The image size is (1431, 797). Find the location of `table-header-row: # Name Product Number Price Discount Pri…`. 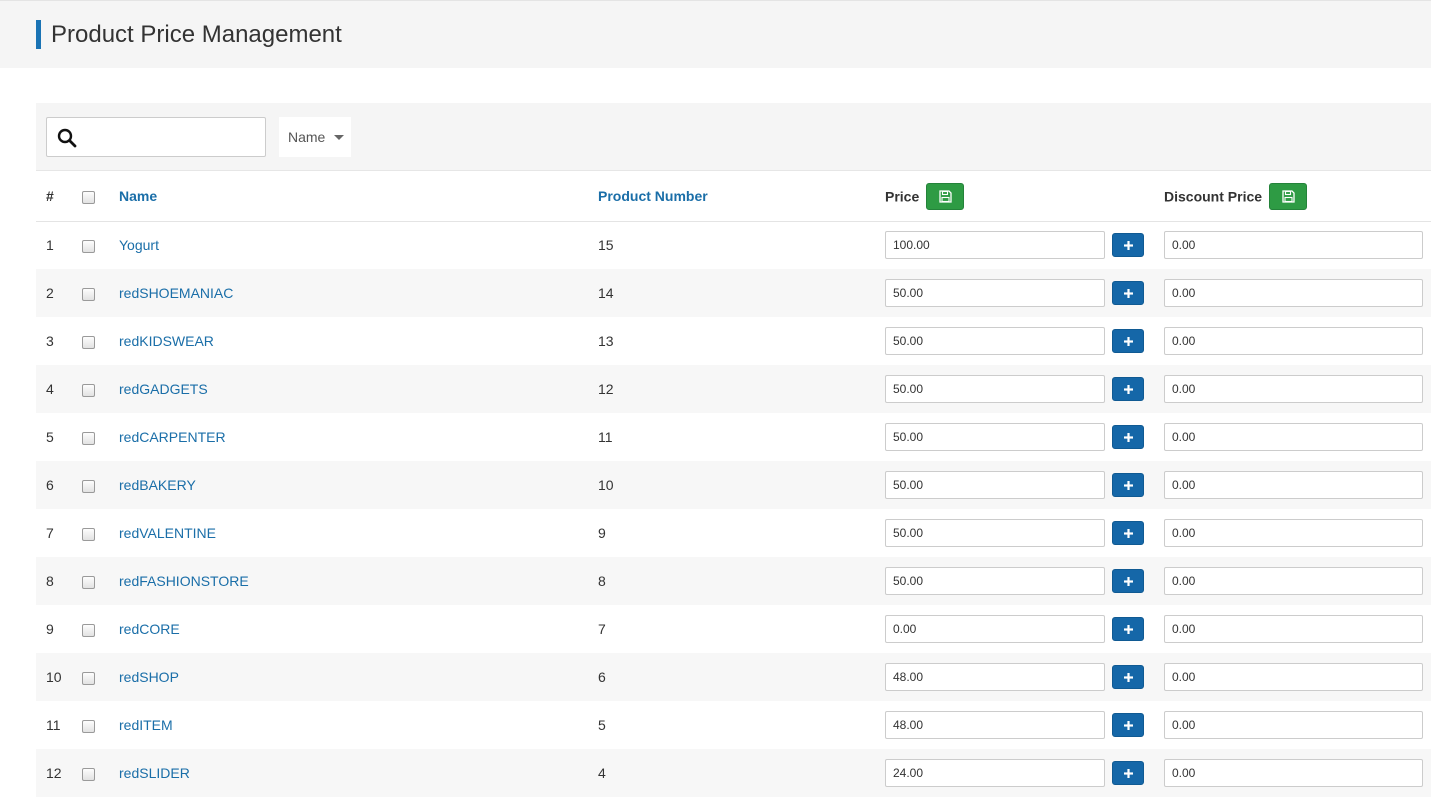

table-header-row: # Name Product Number Price Discount Pri… is located at coordinates (733, 197).